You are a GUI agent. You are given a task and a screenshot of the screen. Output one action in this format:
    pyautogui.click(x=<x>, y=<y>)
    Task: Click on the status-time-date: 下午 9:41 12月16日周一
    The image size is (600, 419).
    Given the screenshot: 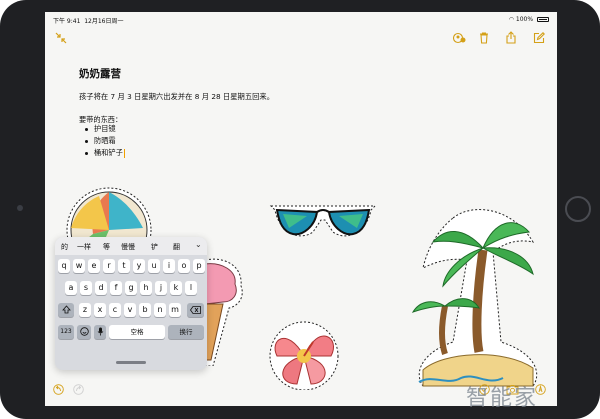 What is the action you would take?
    pyautogui.click(x=88, y=20)
    